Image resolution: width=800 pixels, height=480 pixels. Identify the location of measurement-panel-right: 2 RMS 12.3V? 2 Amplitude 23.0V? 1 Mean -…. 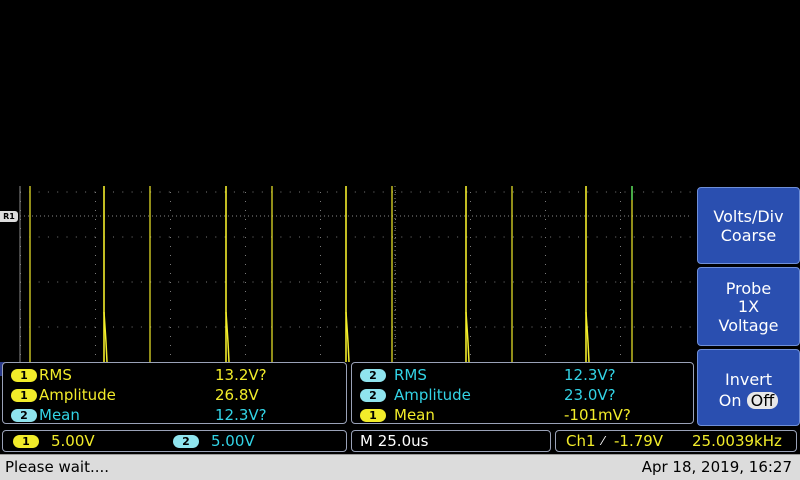
(522, 393).